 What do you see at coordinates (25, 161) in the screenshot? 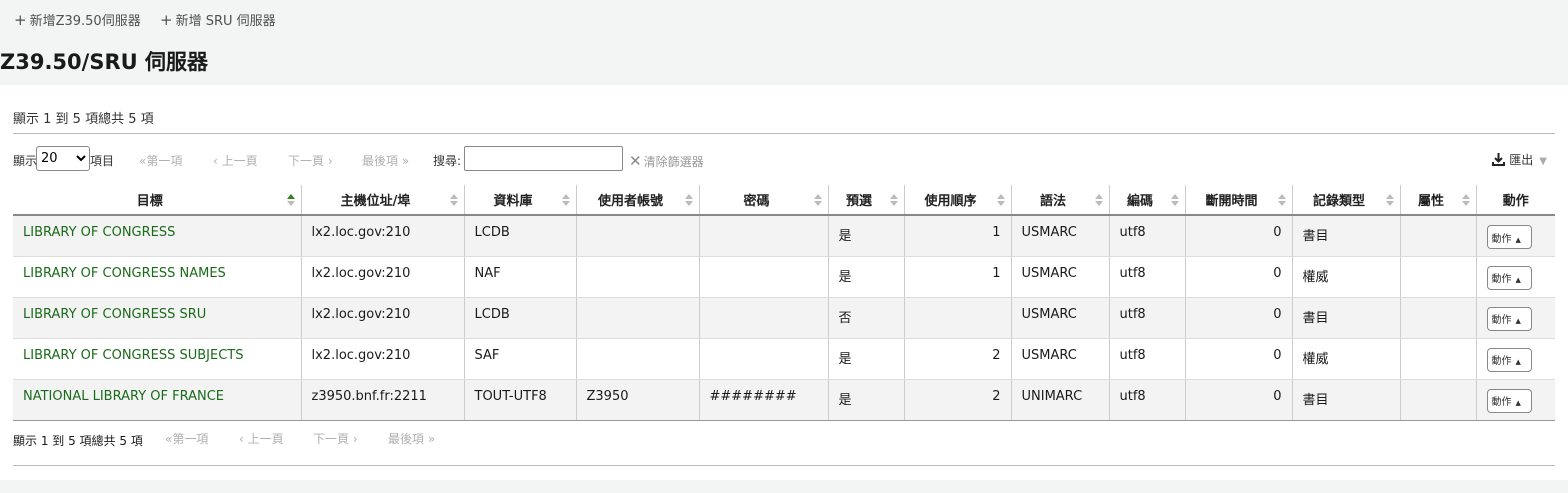
I see `show-label: 顯示` at bounding box center [25, 161].